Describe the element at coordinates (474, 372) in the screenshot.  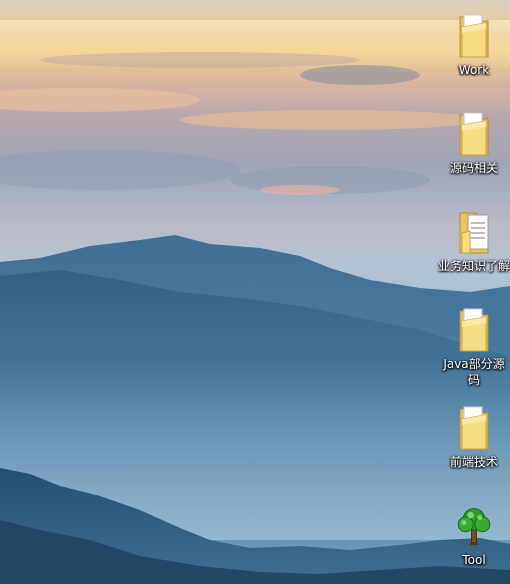
I see `desktop-icon-label: Java部分源码` at that location.